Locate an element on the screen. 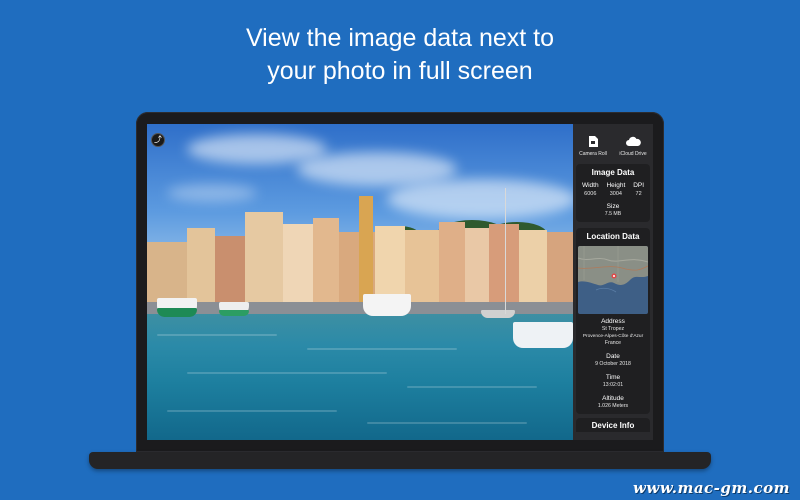 Image resolution: width=800 pixels, height=500 pixels. altitude-value: 1.026 Meters is located at coordinates (613, 406).